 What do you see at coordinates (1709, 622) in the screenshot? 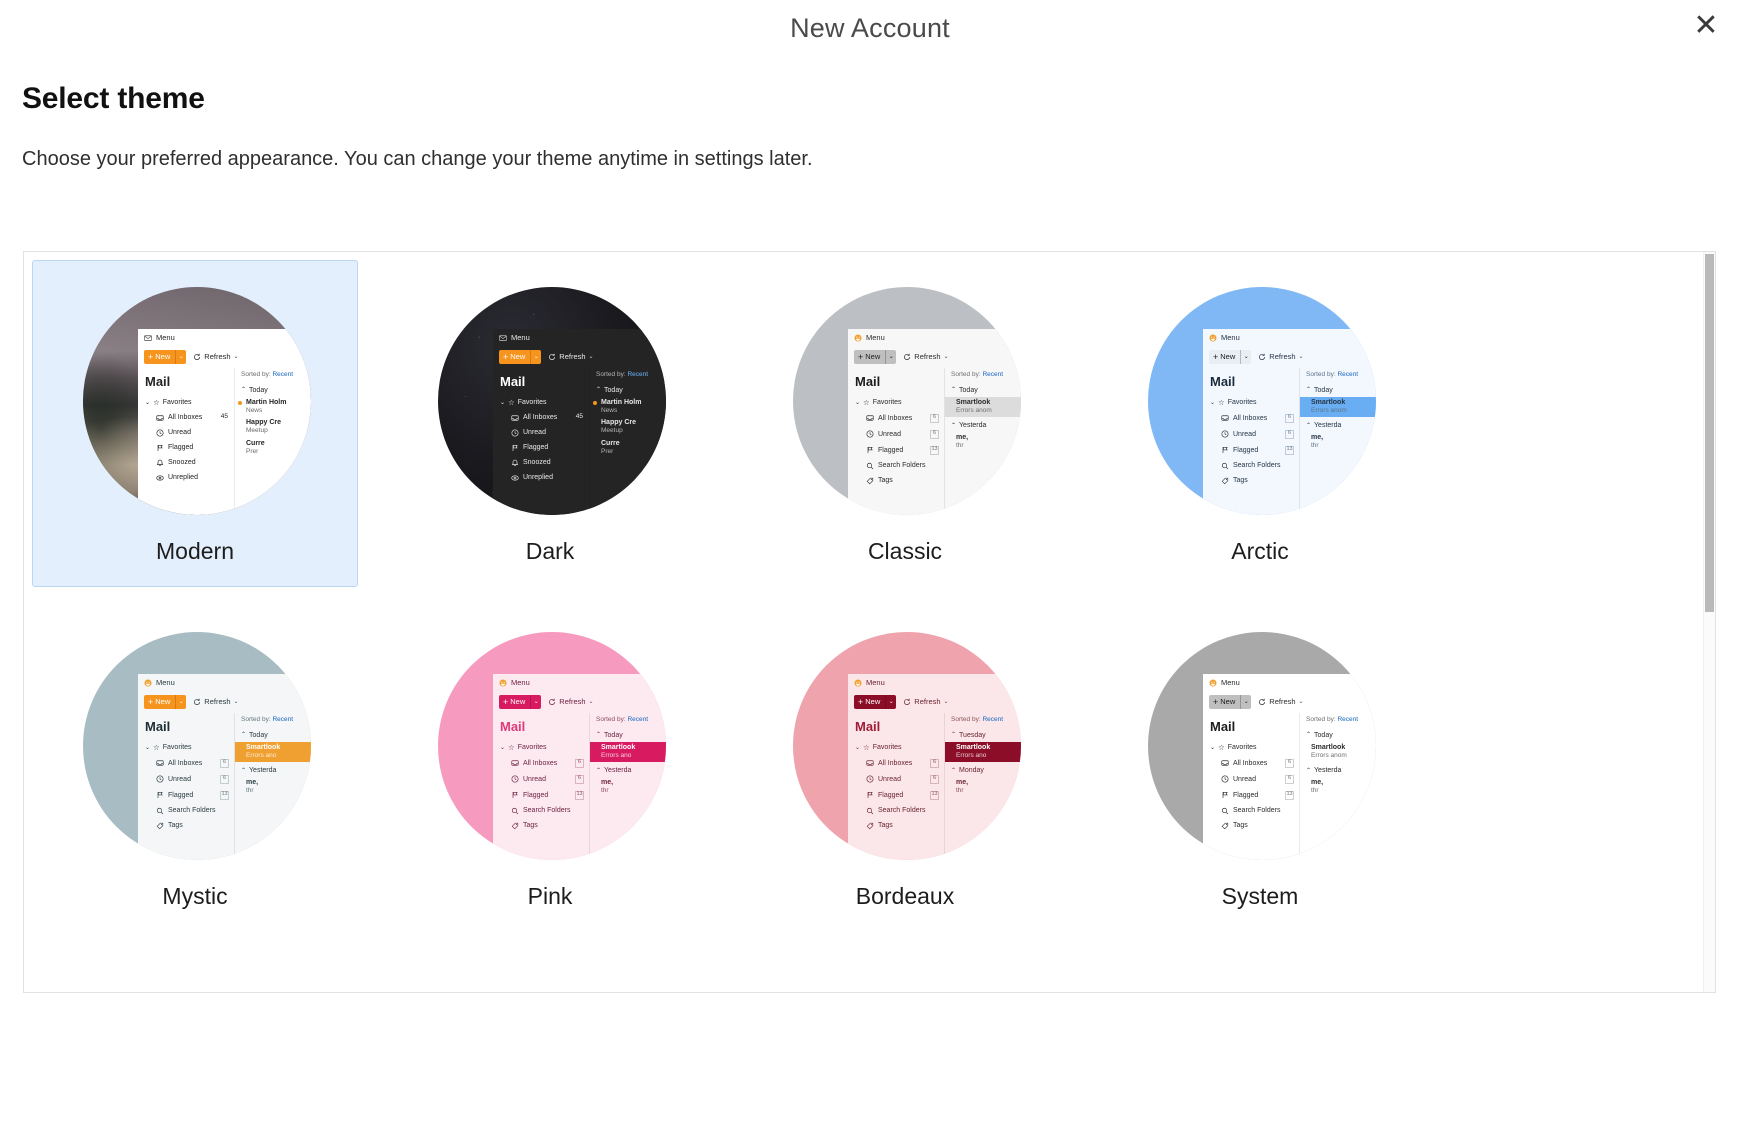
I see `vertical-scrollbar` at bounding box center [1709, 622].